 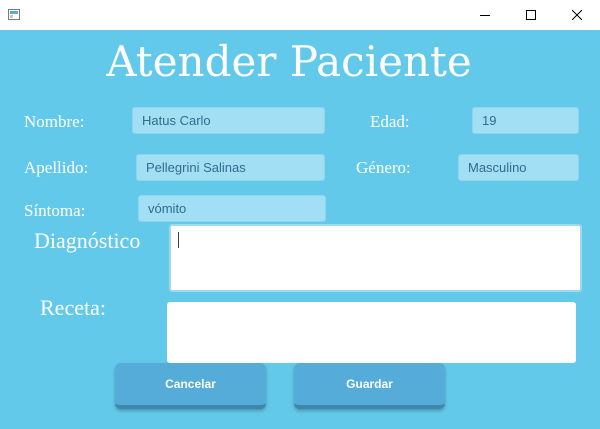 I want to click on apellido-label: Apellido:, so click(x=56, y=167).